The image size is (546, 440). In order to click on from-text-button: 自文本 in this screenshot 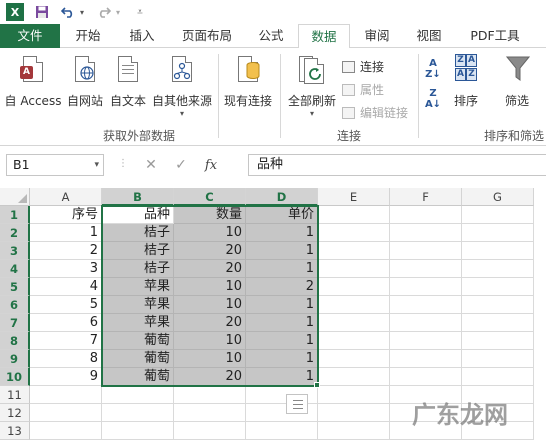, I will do `click(128, 81)`.